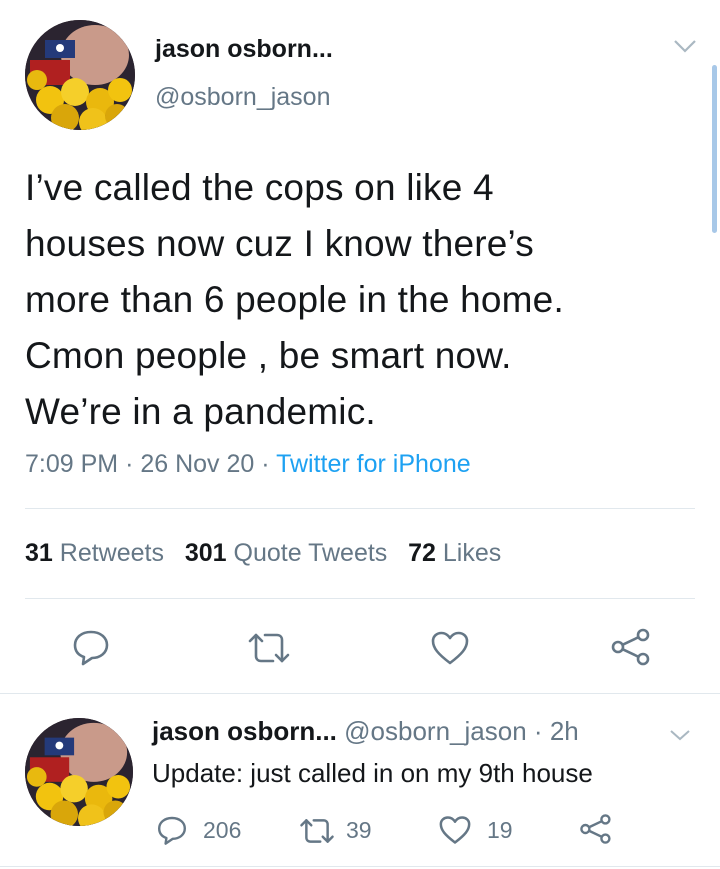  I want to click on quotes-stat: 301 Quote Tweets, so click(286, 553).